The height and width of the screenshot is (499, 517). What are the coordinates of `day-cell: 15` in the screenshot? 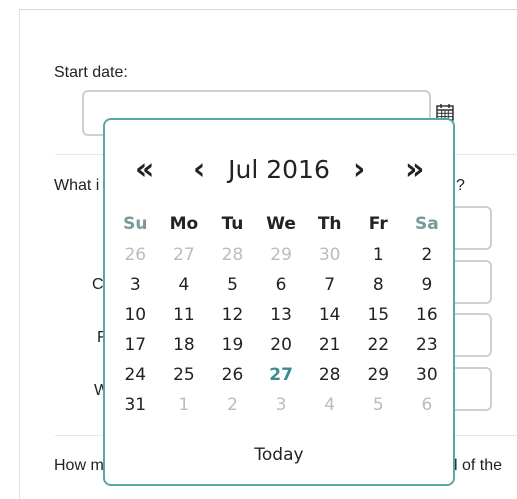 It's located at (378, 315).